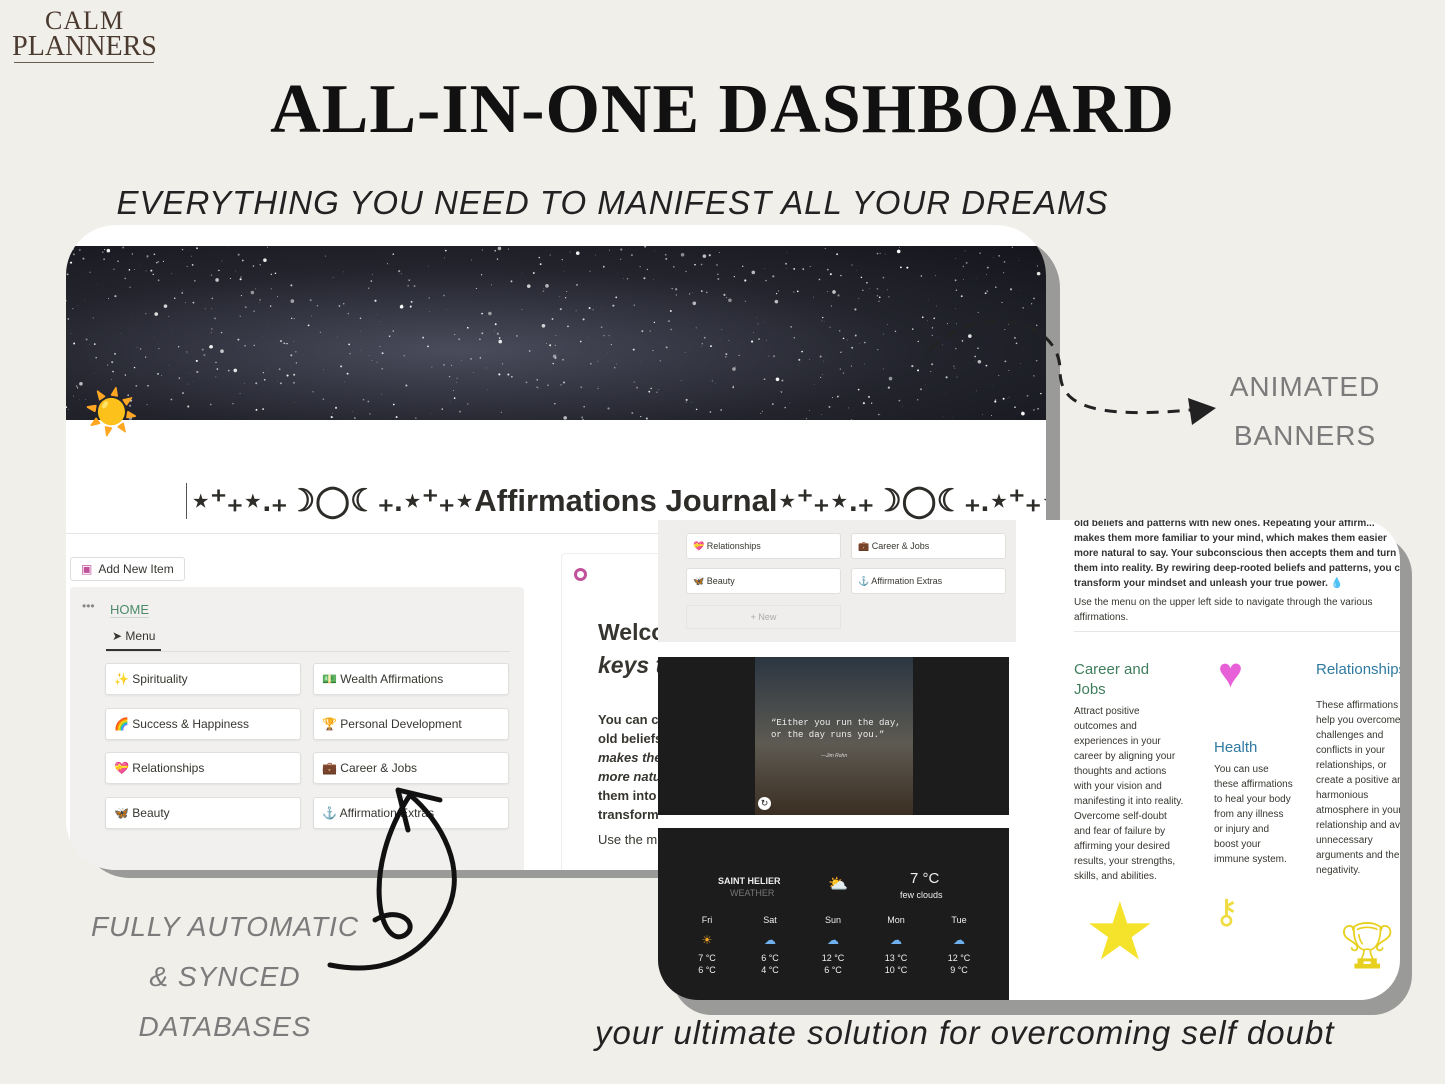 The image size is (1445, 1084). Describe the element at coordinates (1202, 411) in the screenshot. I see `arrowhead-icon` at that location.